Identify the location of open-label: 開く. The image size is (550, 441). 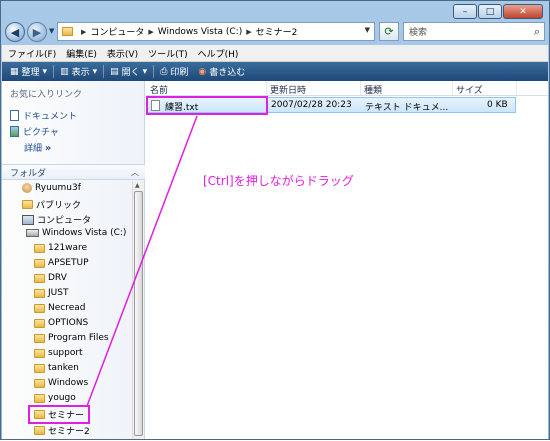
(130, 73).